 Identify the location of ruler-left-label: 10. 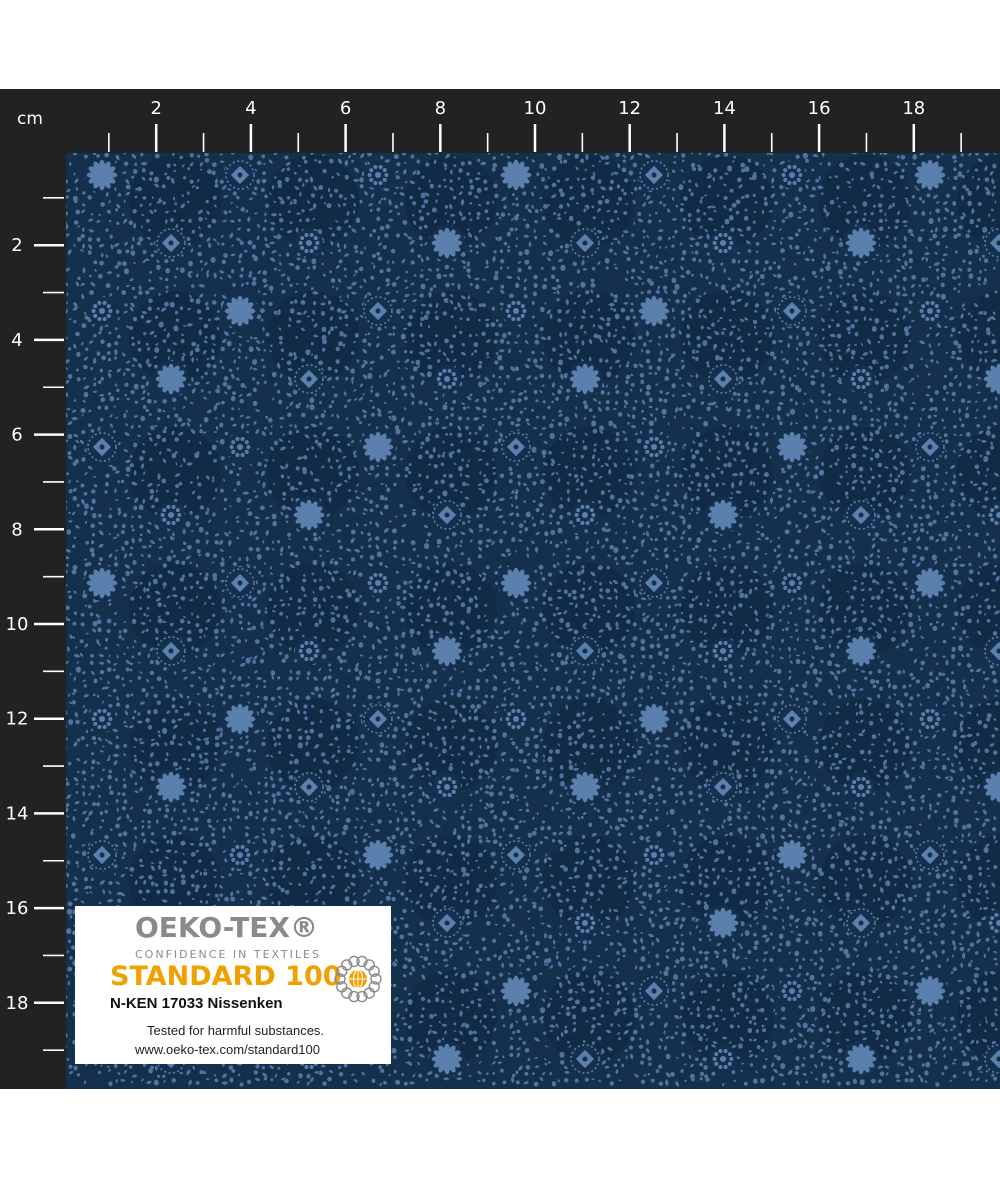
(17, 624).